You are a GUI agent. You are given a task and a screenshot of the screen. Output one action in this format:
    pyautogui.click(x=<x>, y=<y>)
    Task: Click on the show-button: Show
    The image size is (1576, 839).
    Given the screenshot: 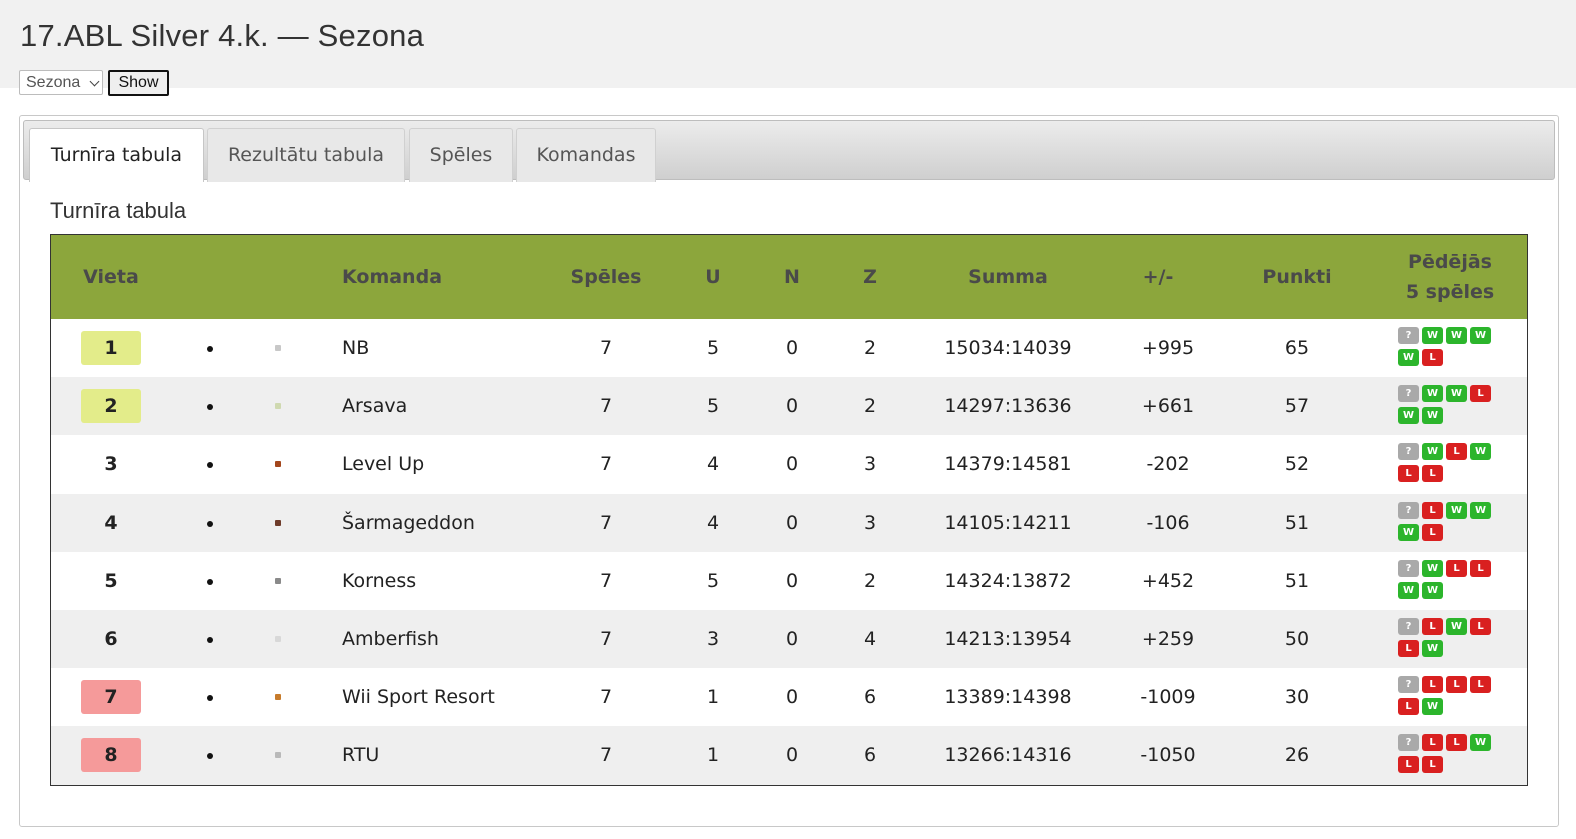 What is the action you would take?
    pyautogui.click(x=138, y=83)
    